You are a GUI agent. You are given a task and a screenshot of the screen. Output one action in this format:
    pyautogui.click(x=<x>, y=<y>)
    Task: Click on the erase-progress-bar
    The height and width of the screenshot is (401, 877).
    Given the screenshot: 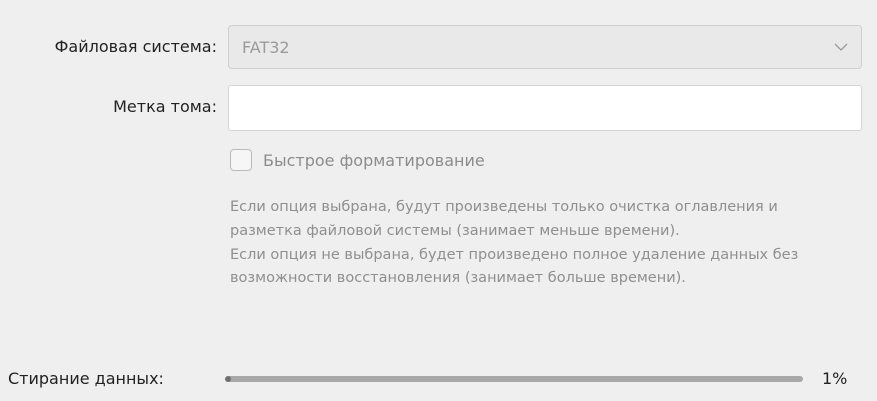 What is the action you would take?
    pyautogui.click(x=514, y=379)
    